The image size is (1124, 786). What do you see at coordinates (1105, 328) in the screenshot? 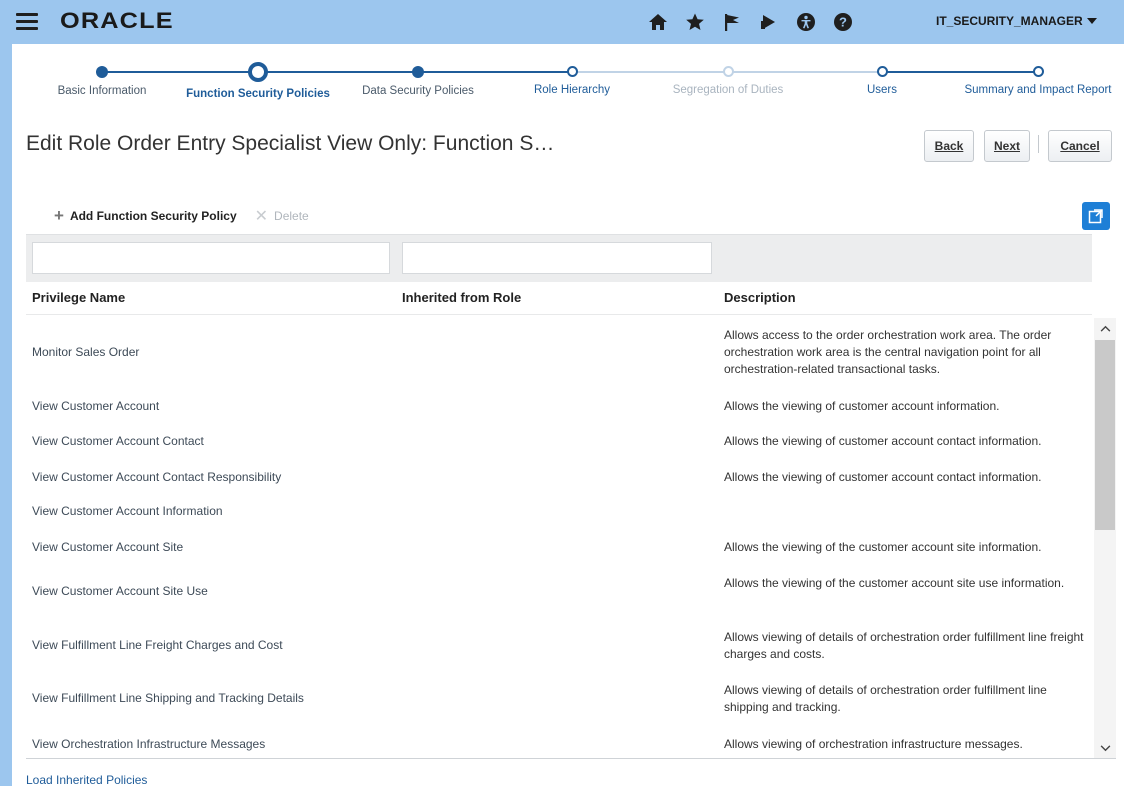
I see `scroll-up-icon` at bounding box center [1105, 328].